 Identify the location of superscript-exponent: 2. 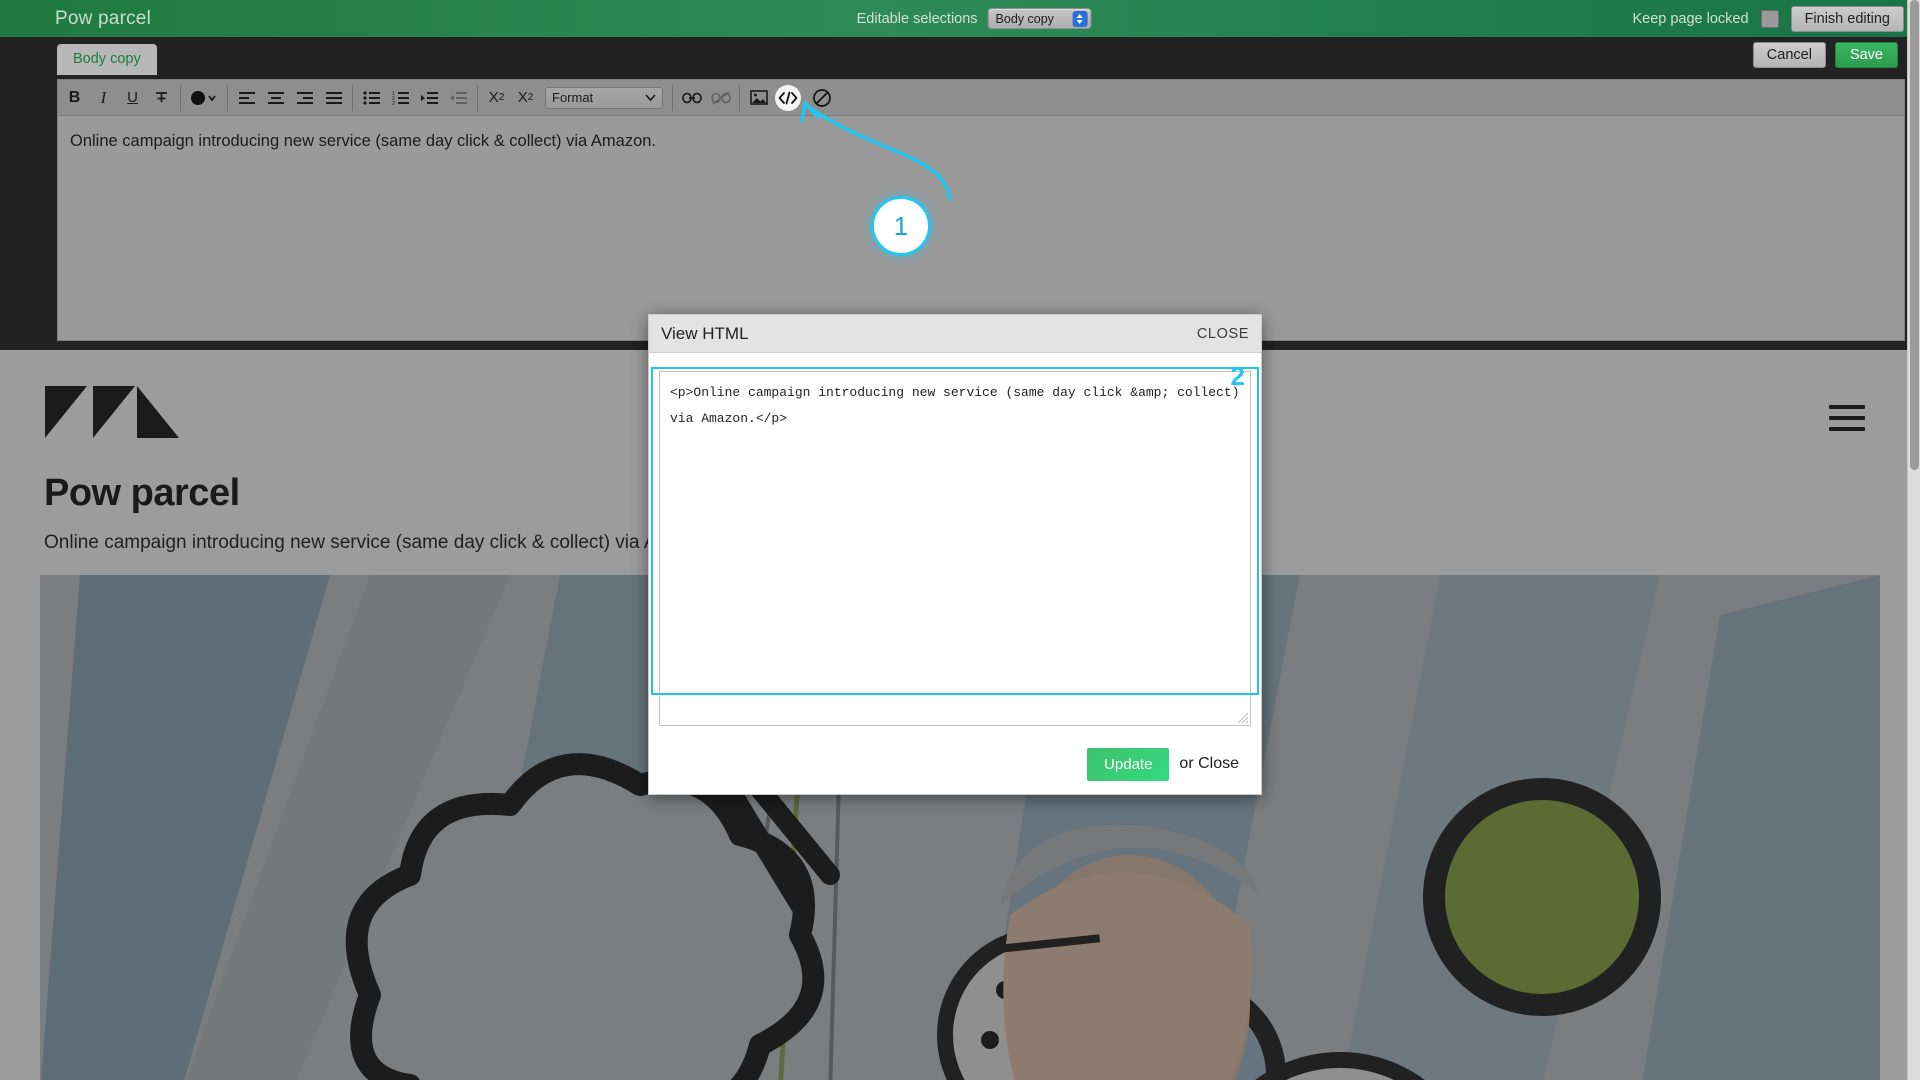
(501, 97).